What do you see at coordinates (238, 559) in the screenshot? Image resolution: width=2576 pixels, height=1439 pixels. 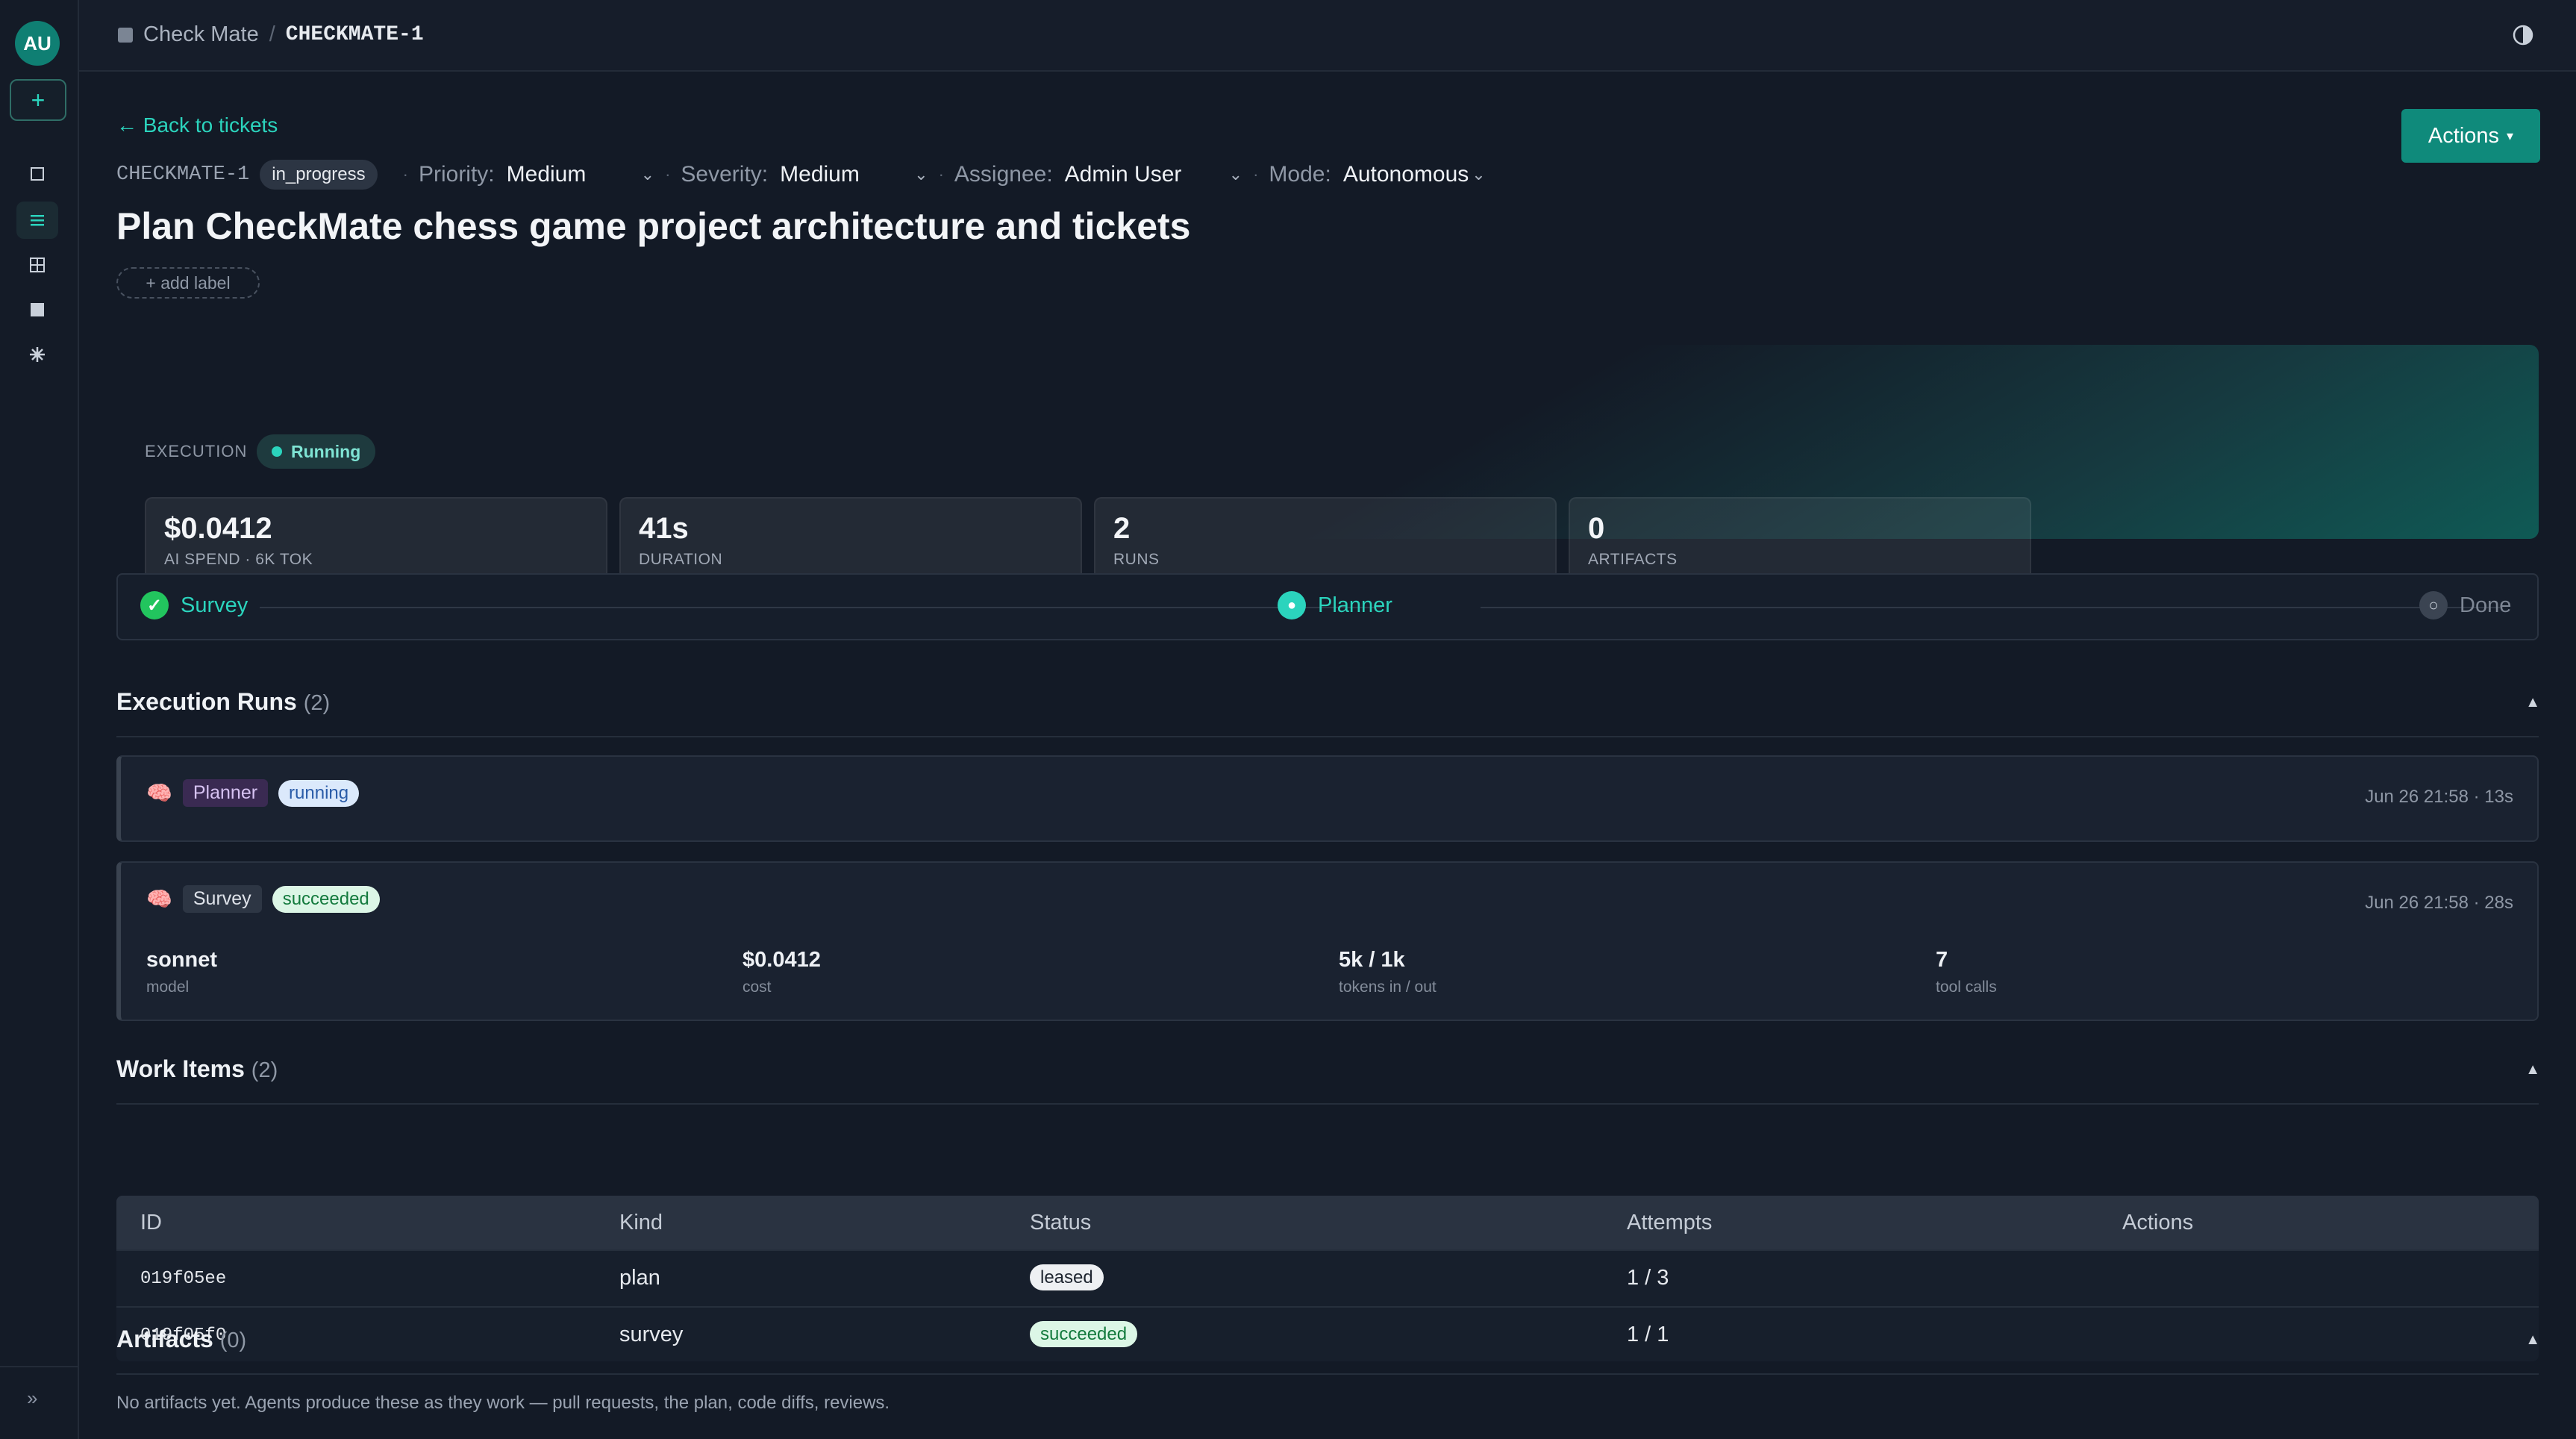 I see `stat-label: AI SPEND · 6K TOK` at bounding box center [238, 559].